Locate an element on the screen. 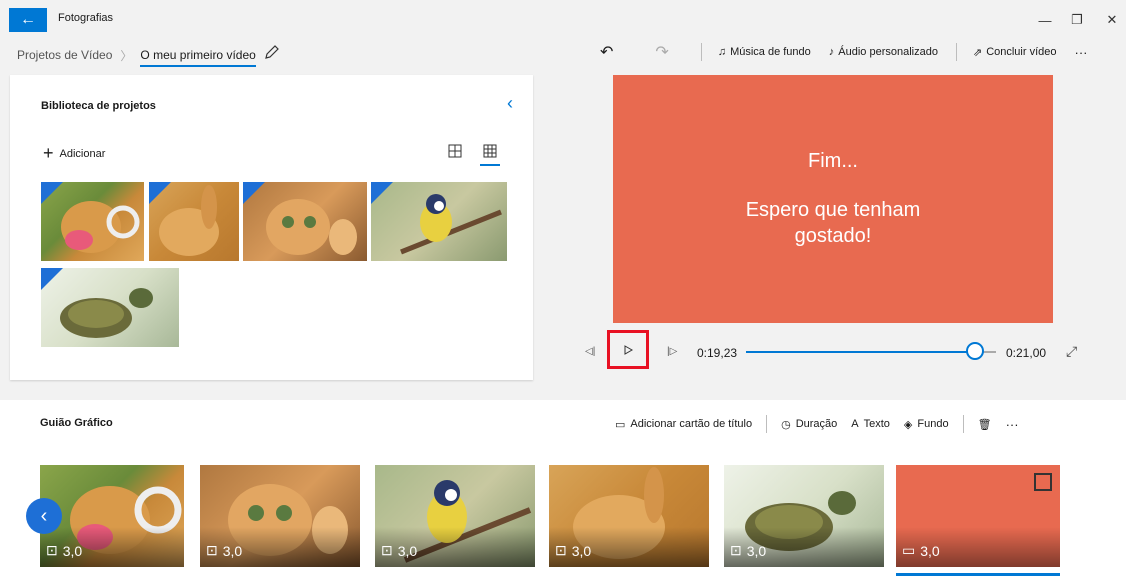 This screenshot has height=581, width=1126. play-button is located at coordinates (628, 349).